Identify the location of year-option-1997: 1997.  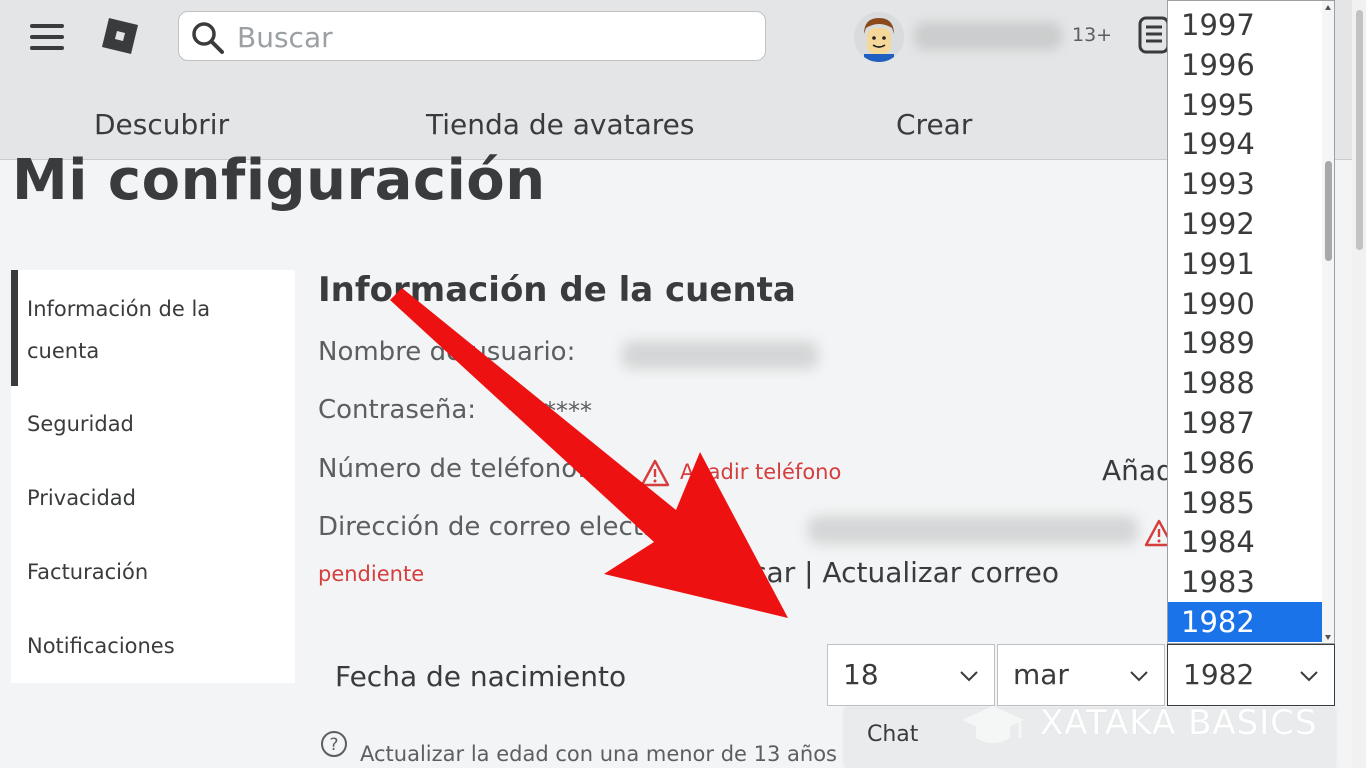
(1246, 25).